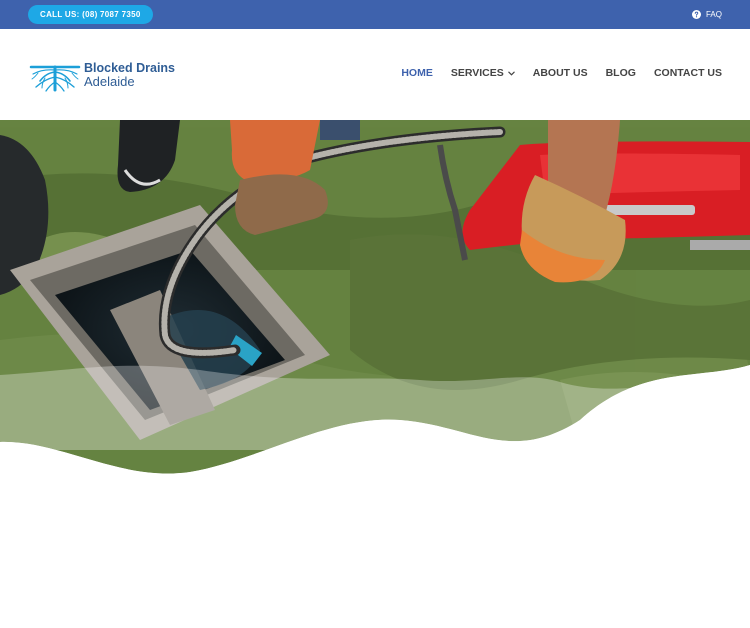 This screenshot has width=750, height=628. What do you see at coordinates (477, 73) in the screenshot?
I see `nav-services-label: SERVICES` at bounding box center [477, 73].